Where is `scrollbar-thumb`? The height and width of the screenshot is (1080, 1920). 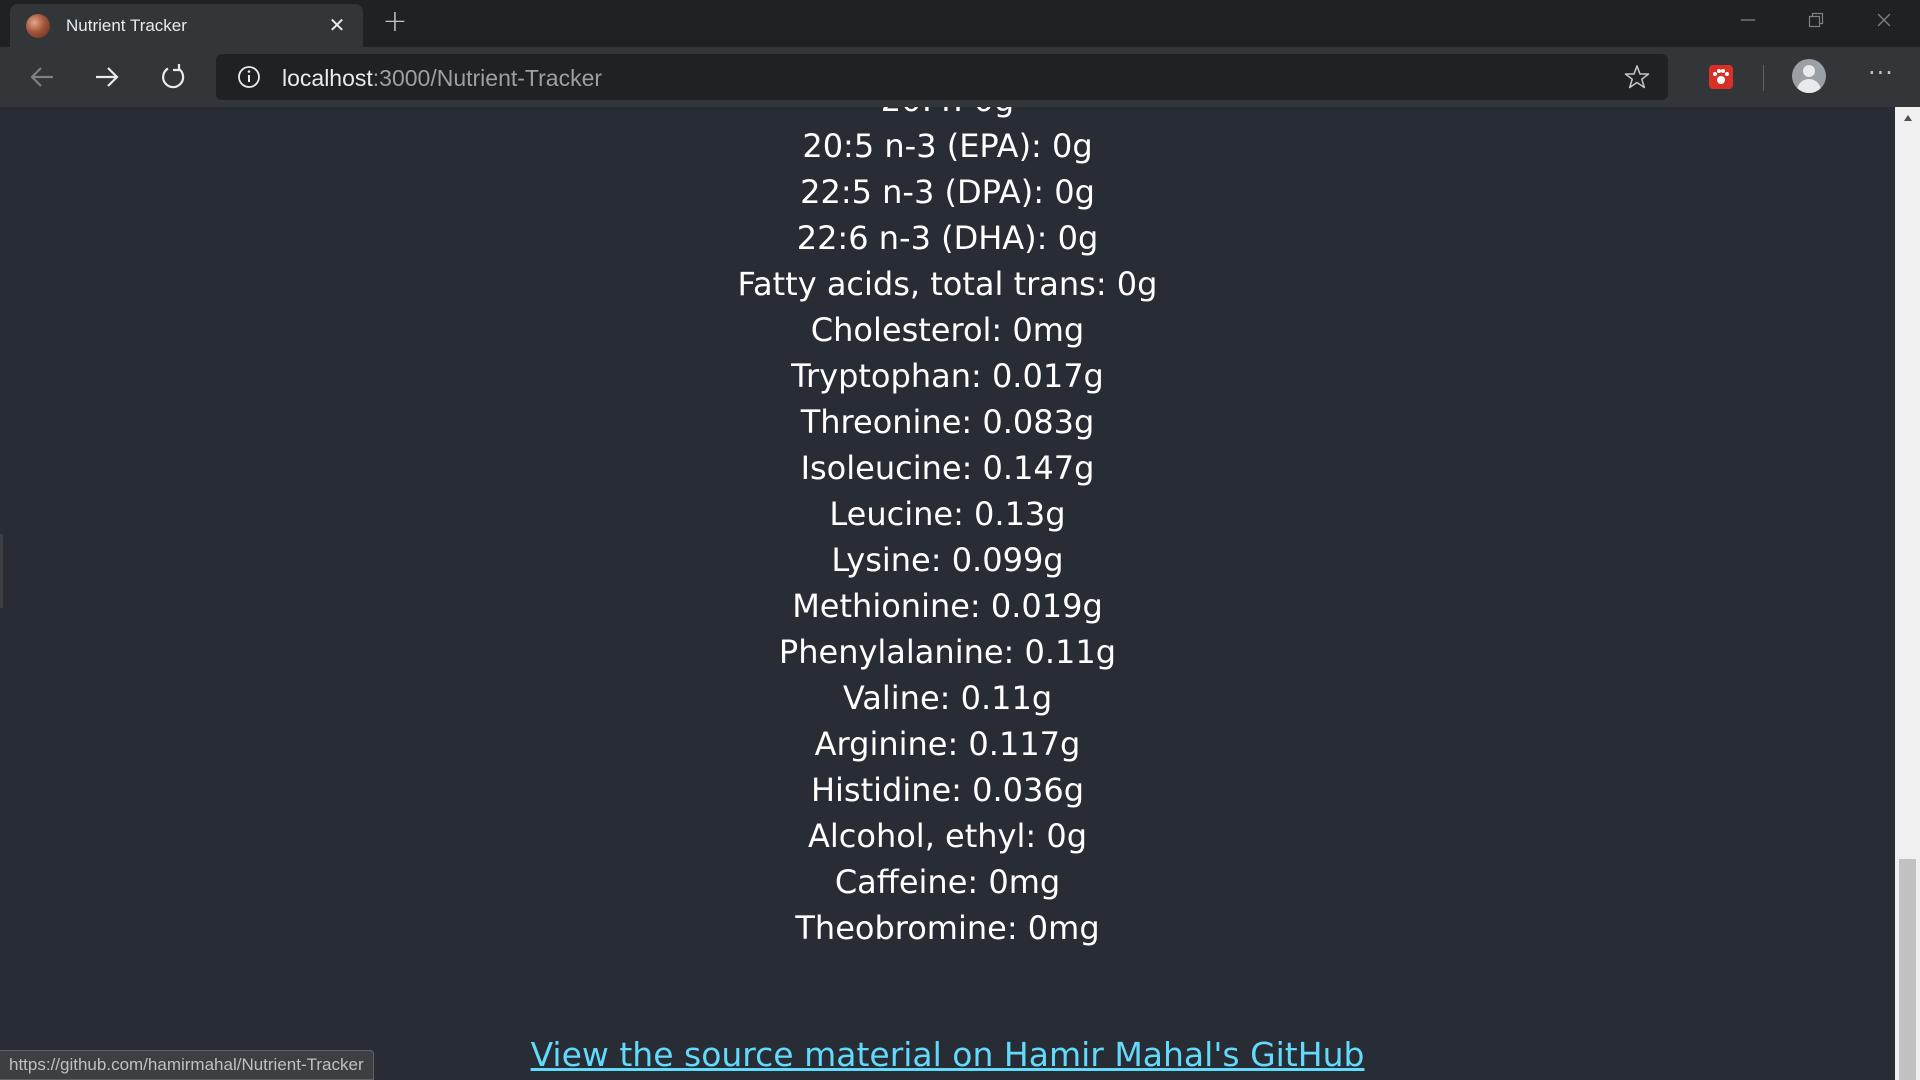 scrollbar-thumb is located at coordinates (1907, 969).